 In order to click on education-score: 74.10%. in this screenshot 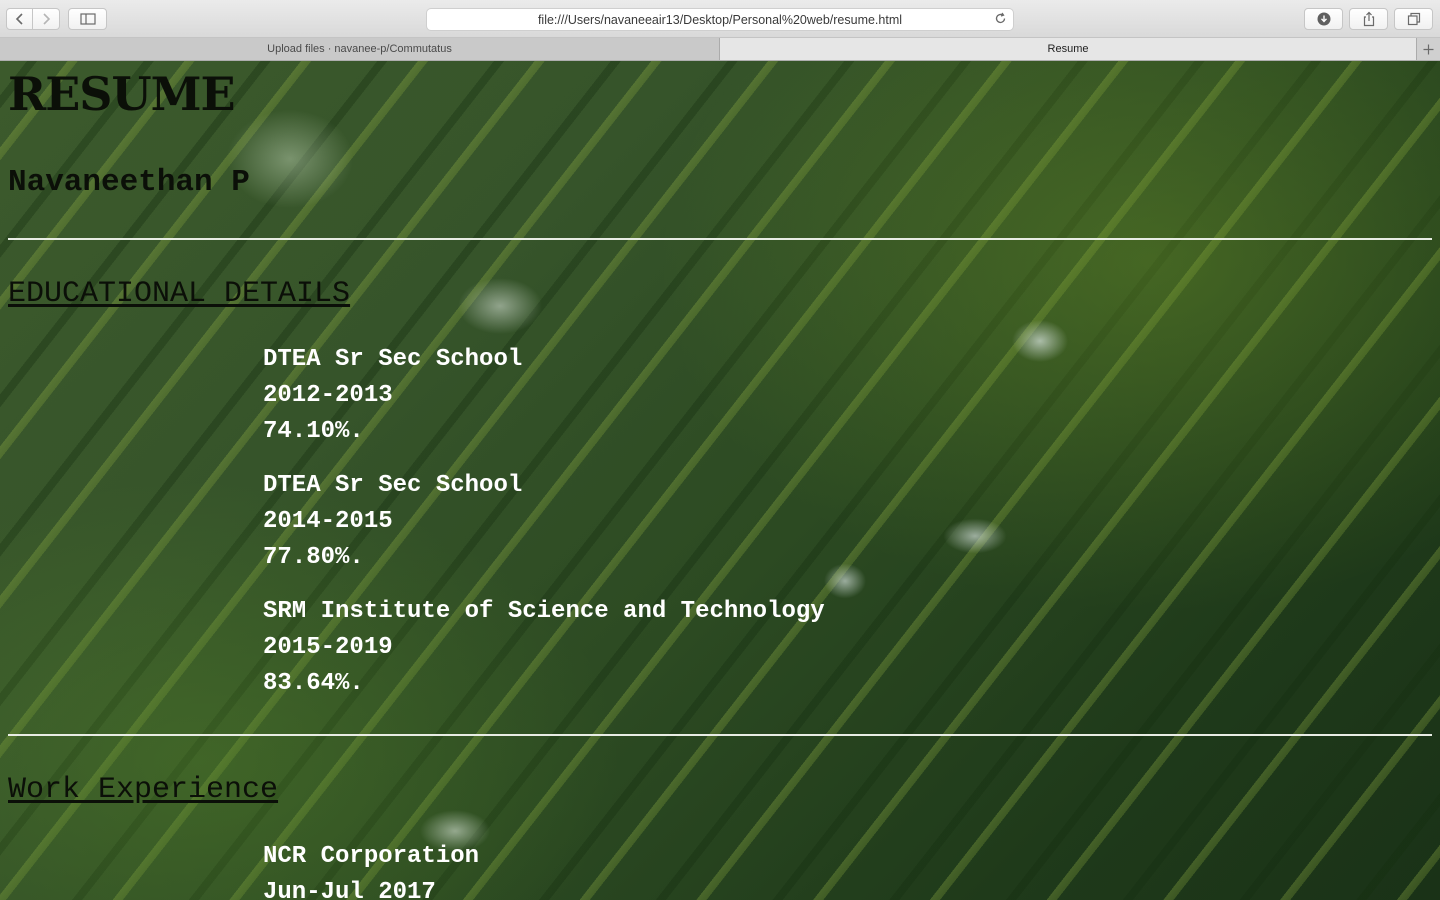, I will do `click(313, 431)`.